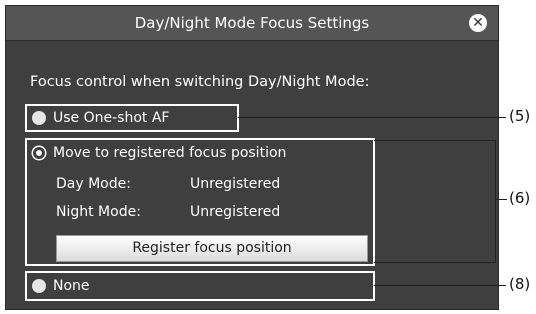  Describe the element at coordinates (39, 118) in the screenshot. I see `radio-one-shot-af` at that location.